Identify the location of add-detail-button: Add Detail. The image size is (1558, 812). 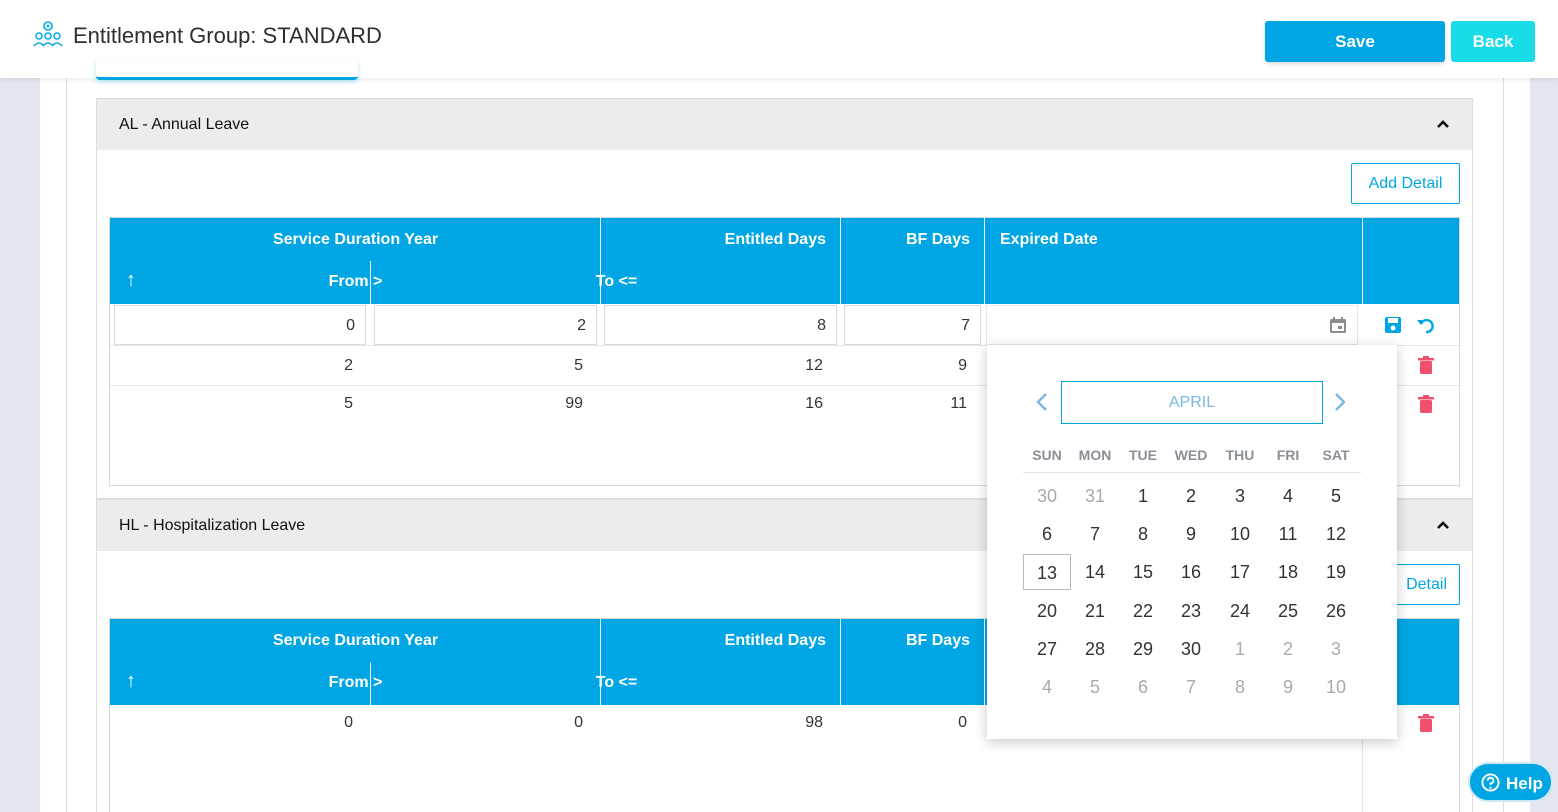
(1405, 183).